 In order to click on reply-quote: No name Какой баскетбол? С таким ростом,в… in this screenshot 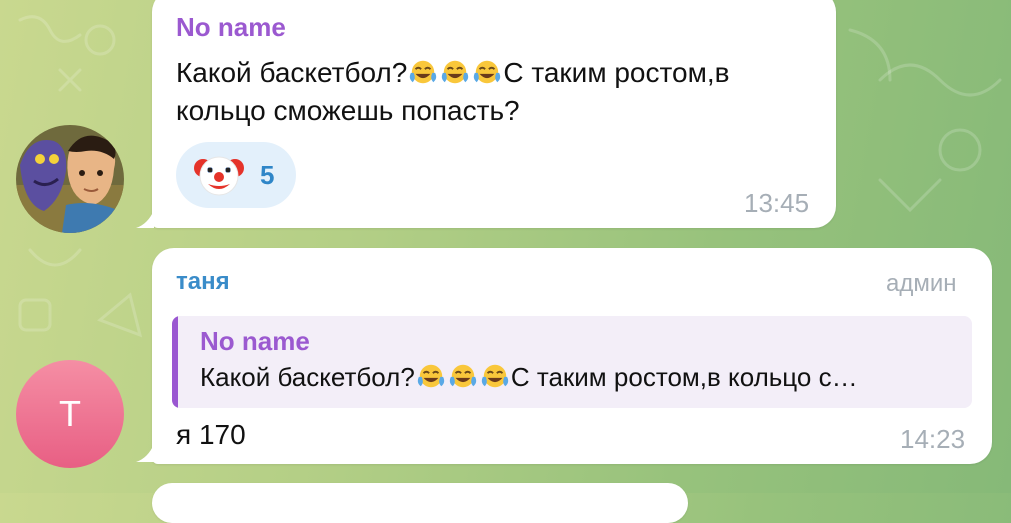, I will do `click(572, 362)`.